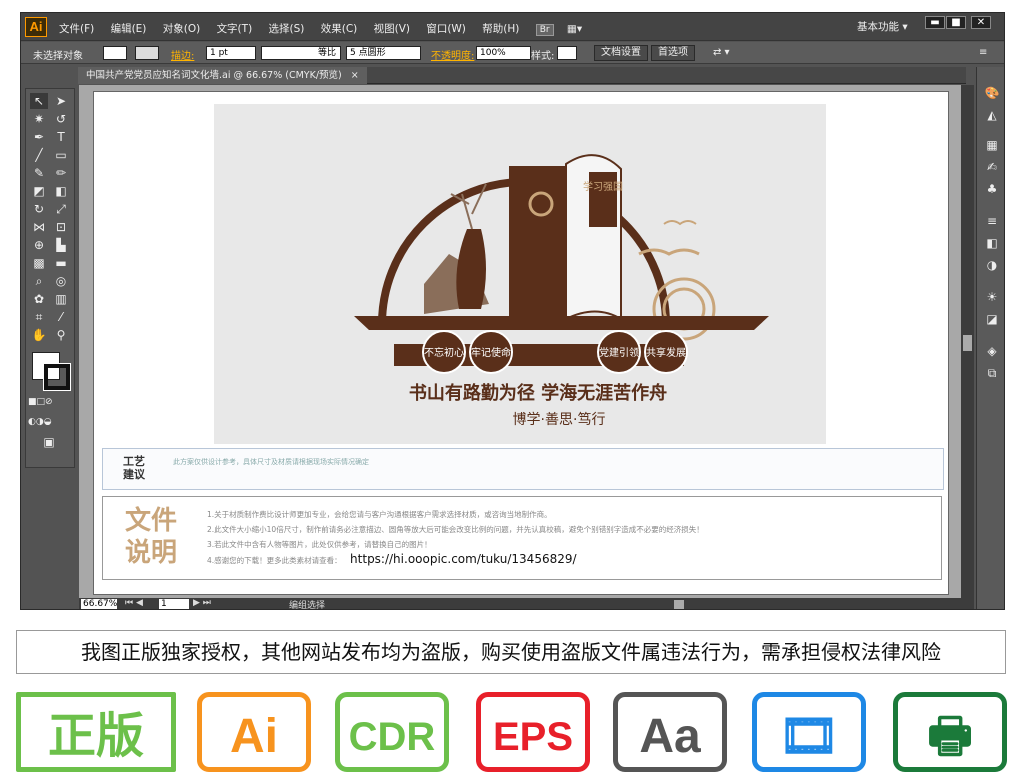 This screenshot has width=1024, height=777. What do you see at coordinates (39, 335) in the screenshot?
I see `hand-tool-icon: ✋` at bounding box center [39, 335].